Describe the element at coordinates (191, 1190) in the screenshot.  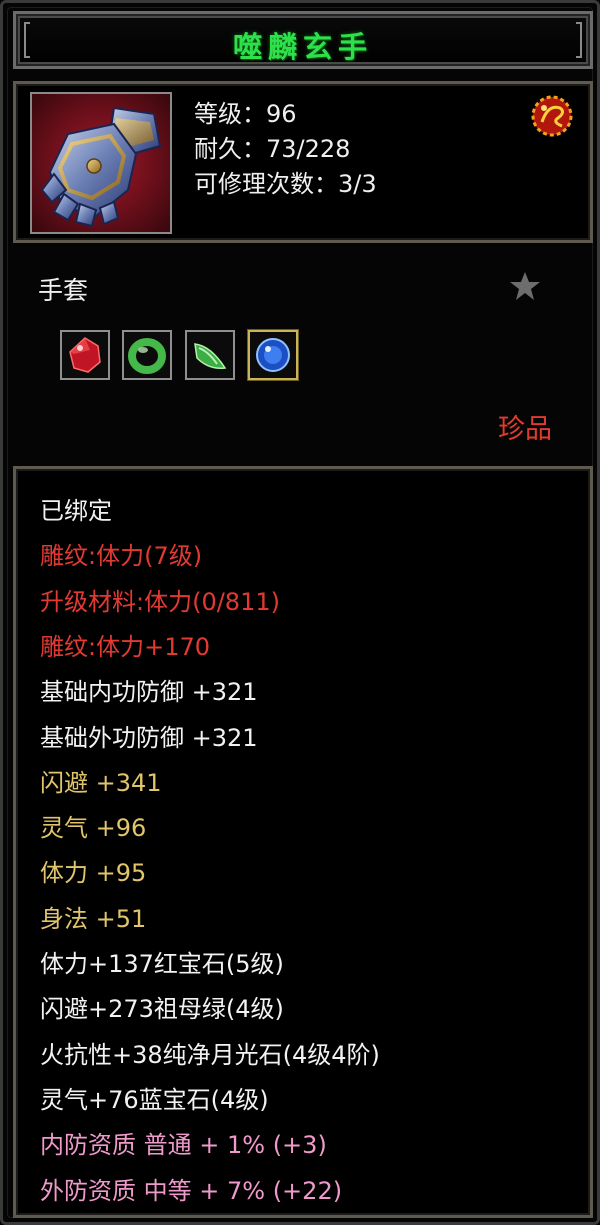
I see `attribute-line: 外防资质 中等 + 7% (+22)` at that location.